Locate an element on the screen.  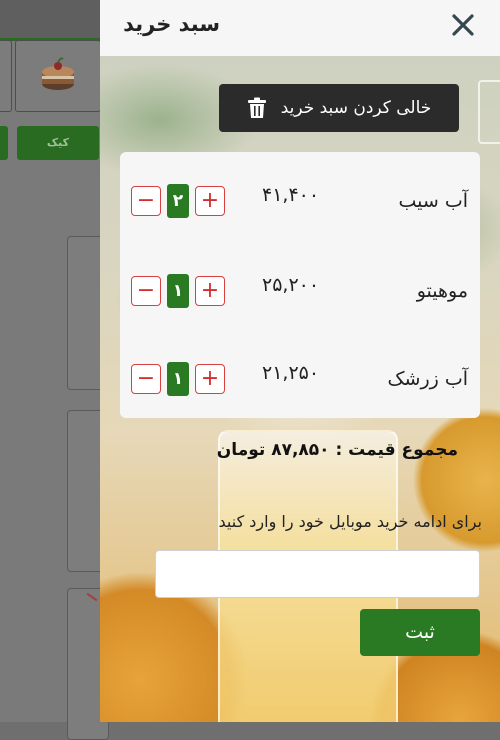
cake-icon is located at coordinates (58, 73).